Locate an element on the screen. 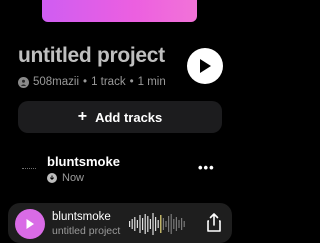 This screenshot has width=320, height=243. mini-play-button is located at coordinates (30, 224).